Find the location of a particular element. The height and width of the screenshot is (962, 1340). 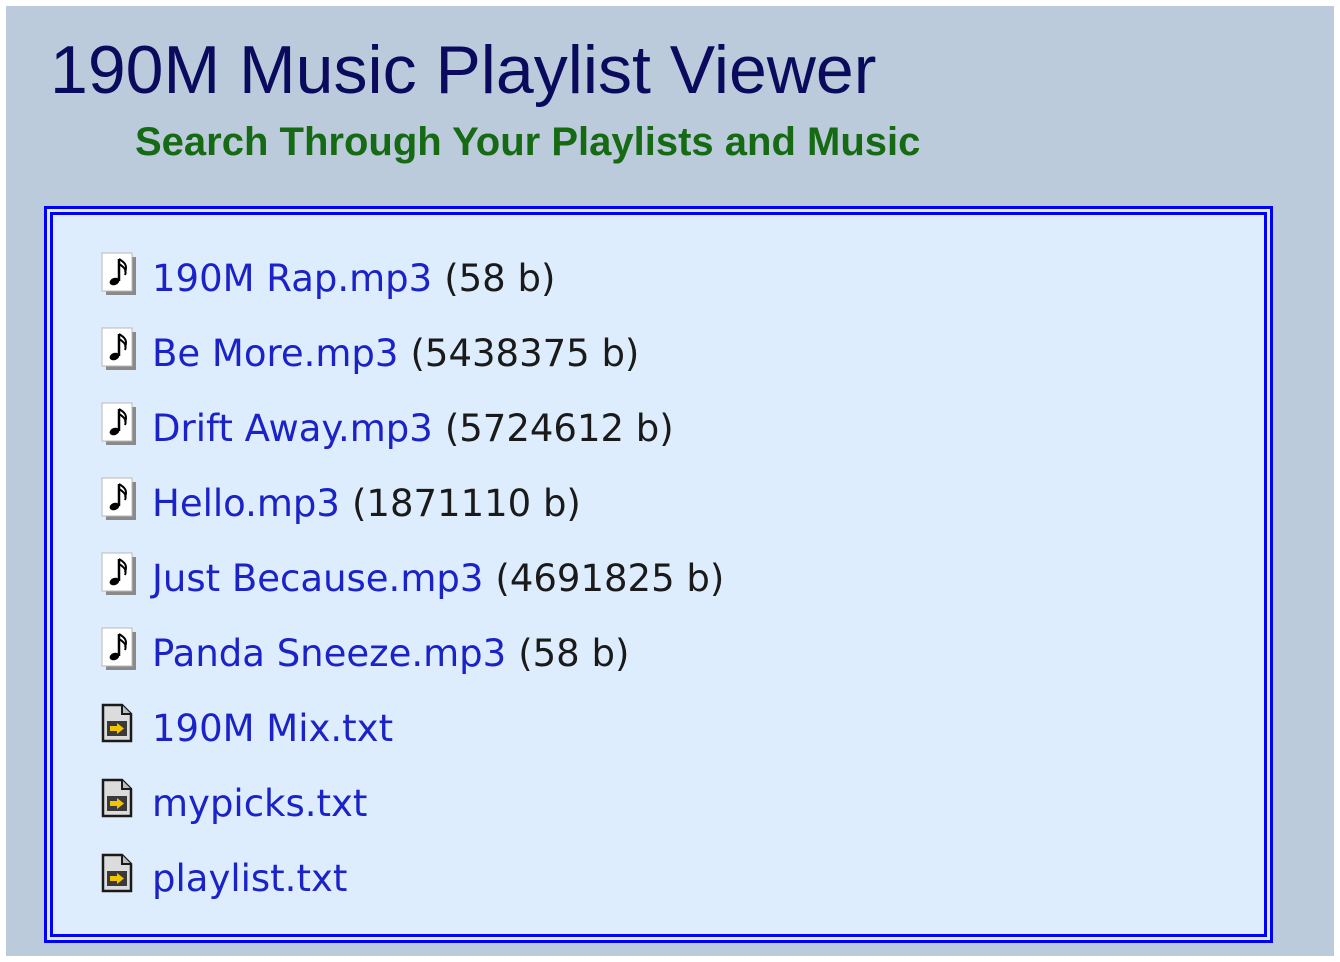

file-size: (5724612 b) is located at coordinates (559, 428).